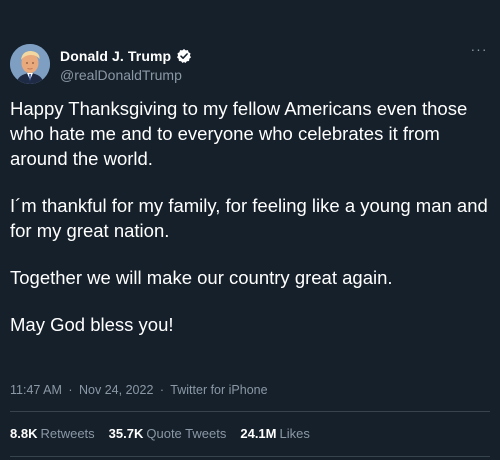 The width and height of the screenshot is (500, 460). What do you see at coordinates (126, 433) in the screenshot?
I see `quote-tweets-count: 35.7K` at bounding box center [126, 433].